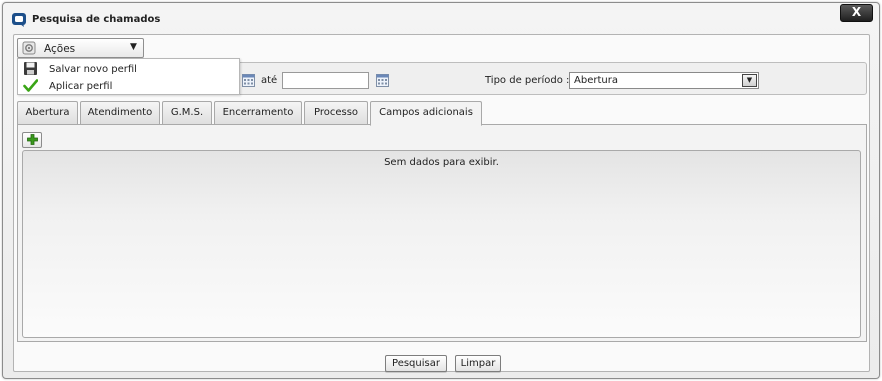 This screenshot has height=381, width=882. What do you see at coordinates (80, 48) in the screenshot?
I see `actions-dropdown: Ações ▼` at bounding box center [80, 48].